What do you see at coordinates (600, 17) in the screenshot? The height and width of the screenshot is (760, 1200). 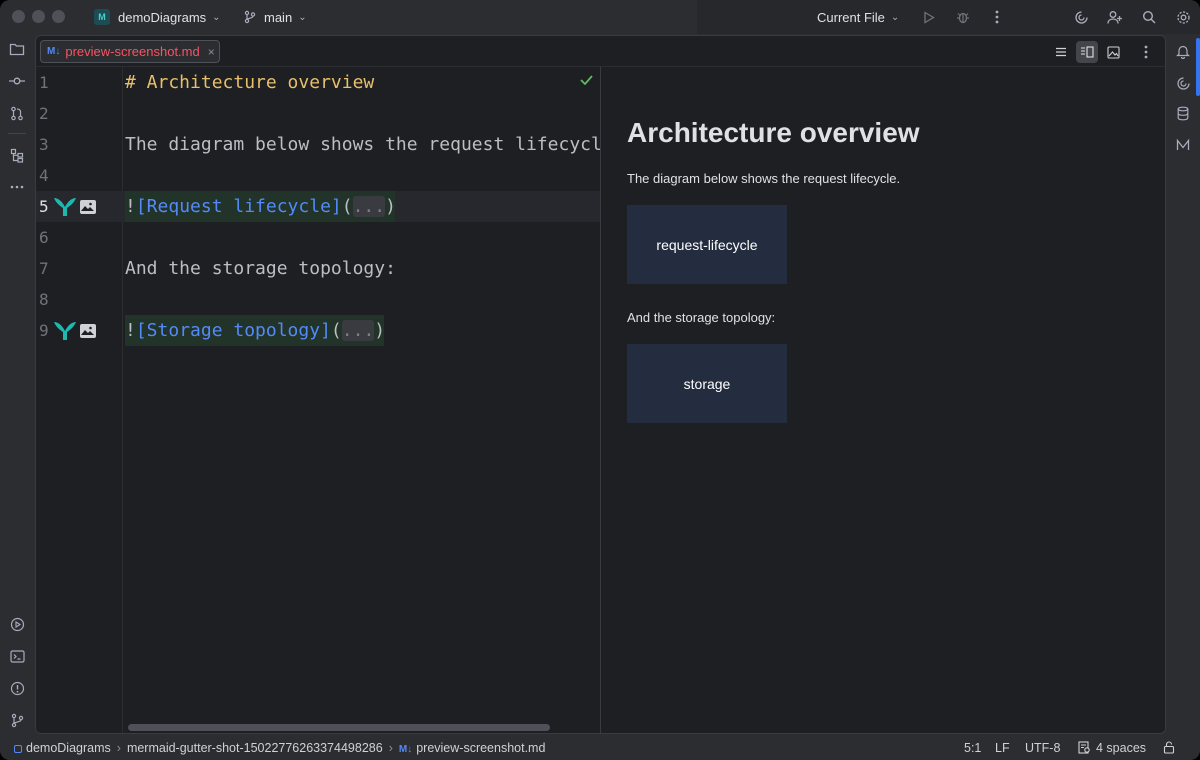 I see `title-bar: M demoDiagrams ⌄ main ⌄ Current File ⌄` at bounding box center [600, 17].